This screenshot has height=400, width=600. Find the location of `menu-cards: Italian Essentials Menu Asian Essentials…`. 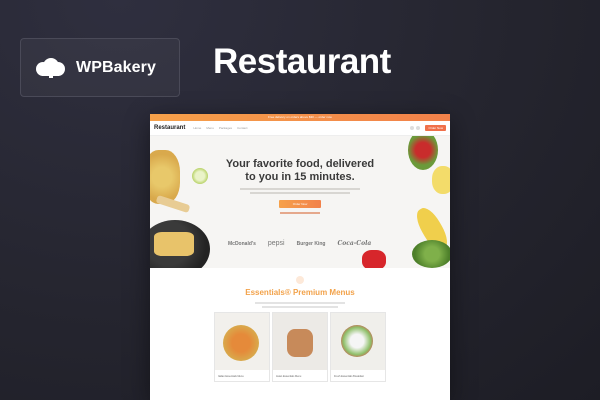

menu-cards: Italian Essentials Menu Asian Essentials… is located at coordinates (300, 347).